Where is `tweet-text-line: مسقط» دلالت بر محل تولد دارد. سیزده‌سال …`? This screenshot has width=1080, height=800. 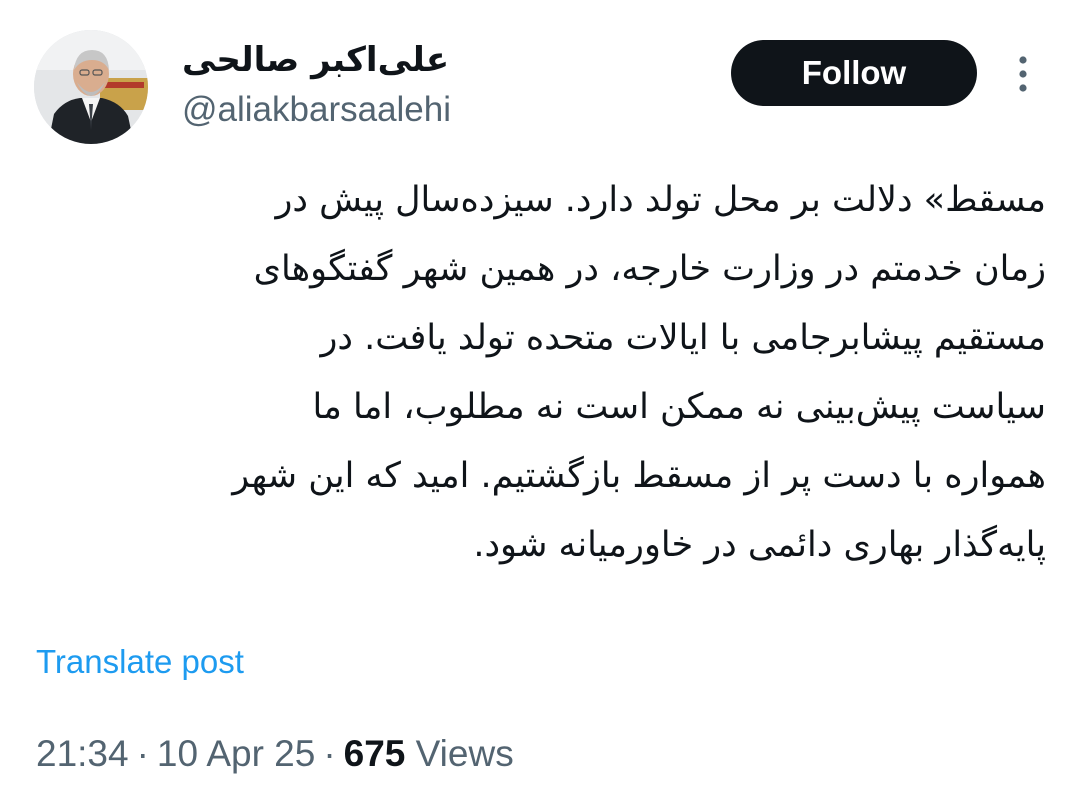 tweet-text-line: مسقط» دلالت بر محل تولد دارد. سیزده‌سال … is located at coordinates (660, 200).